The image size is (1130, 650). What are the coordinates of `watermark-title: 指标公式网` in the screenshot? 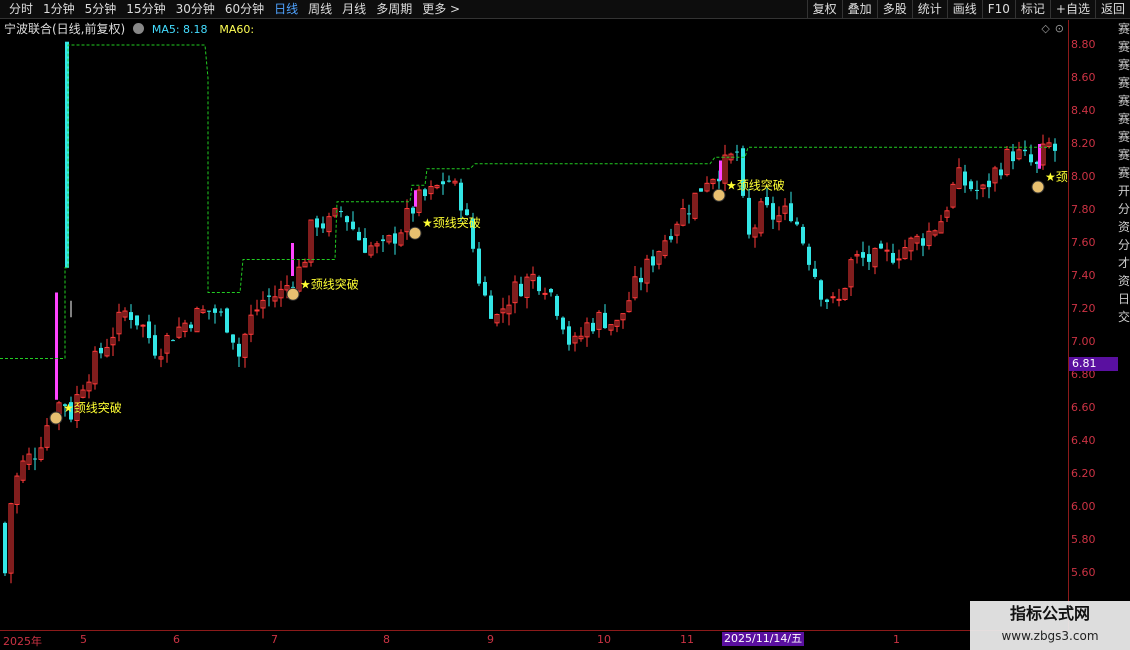 It's located at (1049, 613).